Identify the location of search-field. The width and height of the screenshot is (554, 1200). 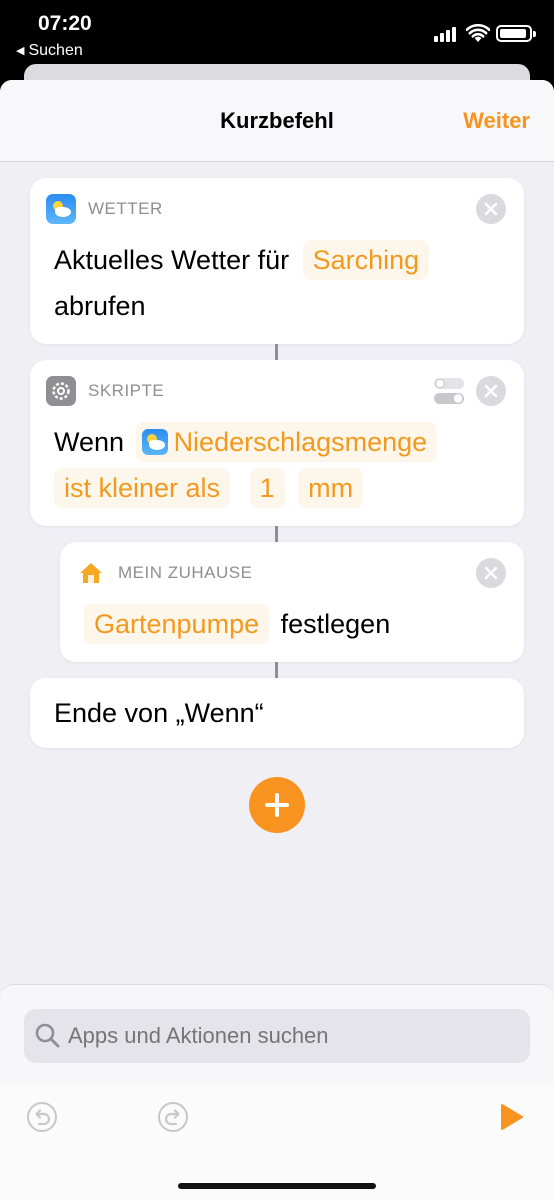
(277, 1036).